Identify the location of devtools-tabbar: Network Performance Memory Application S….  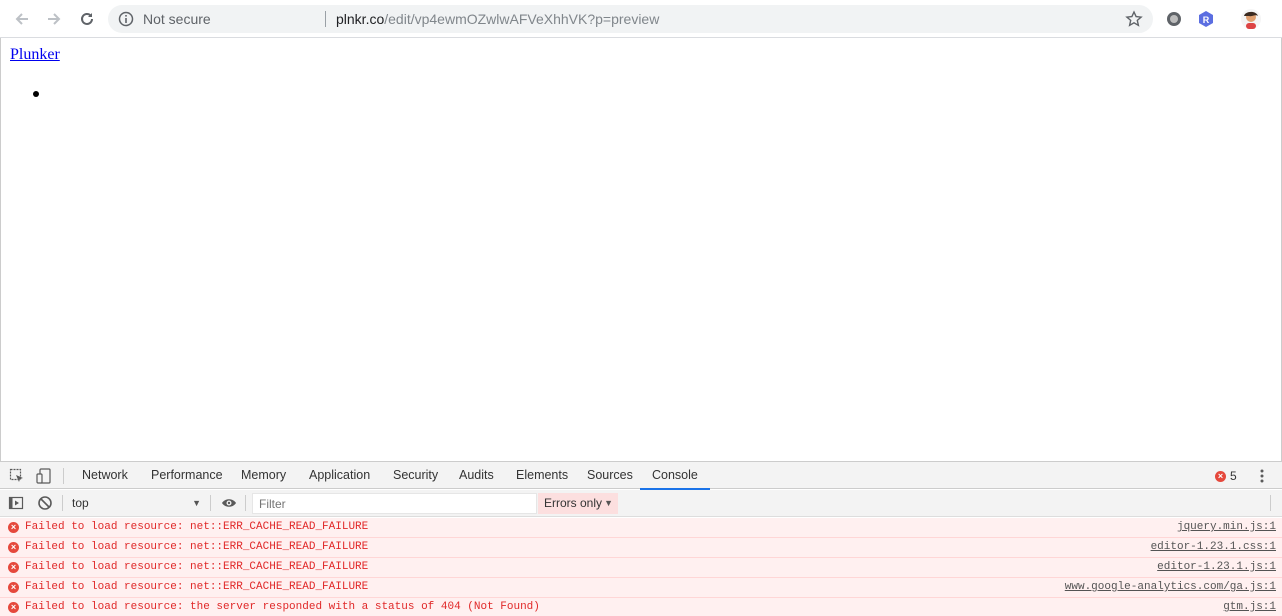
(641, 476).